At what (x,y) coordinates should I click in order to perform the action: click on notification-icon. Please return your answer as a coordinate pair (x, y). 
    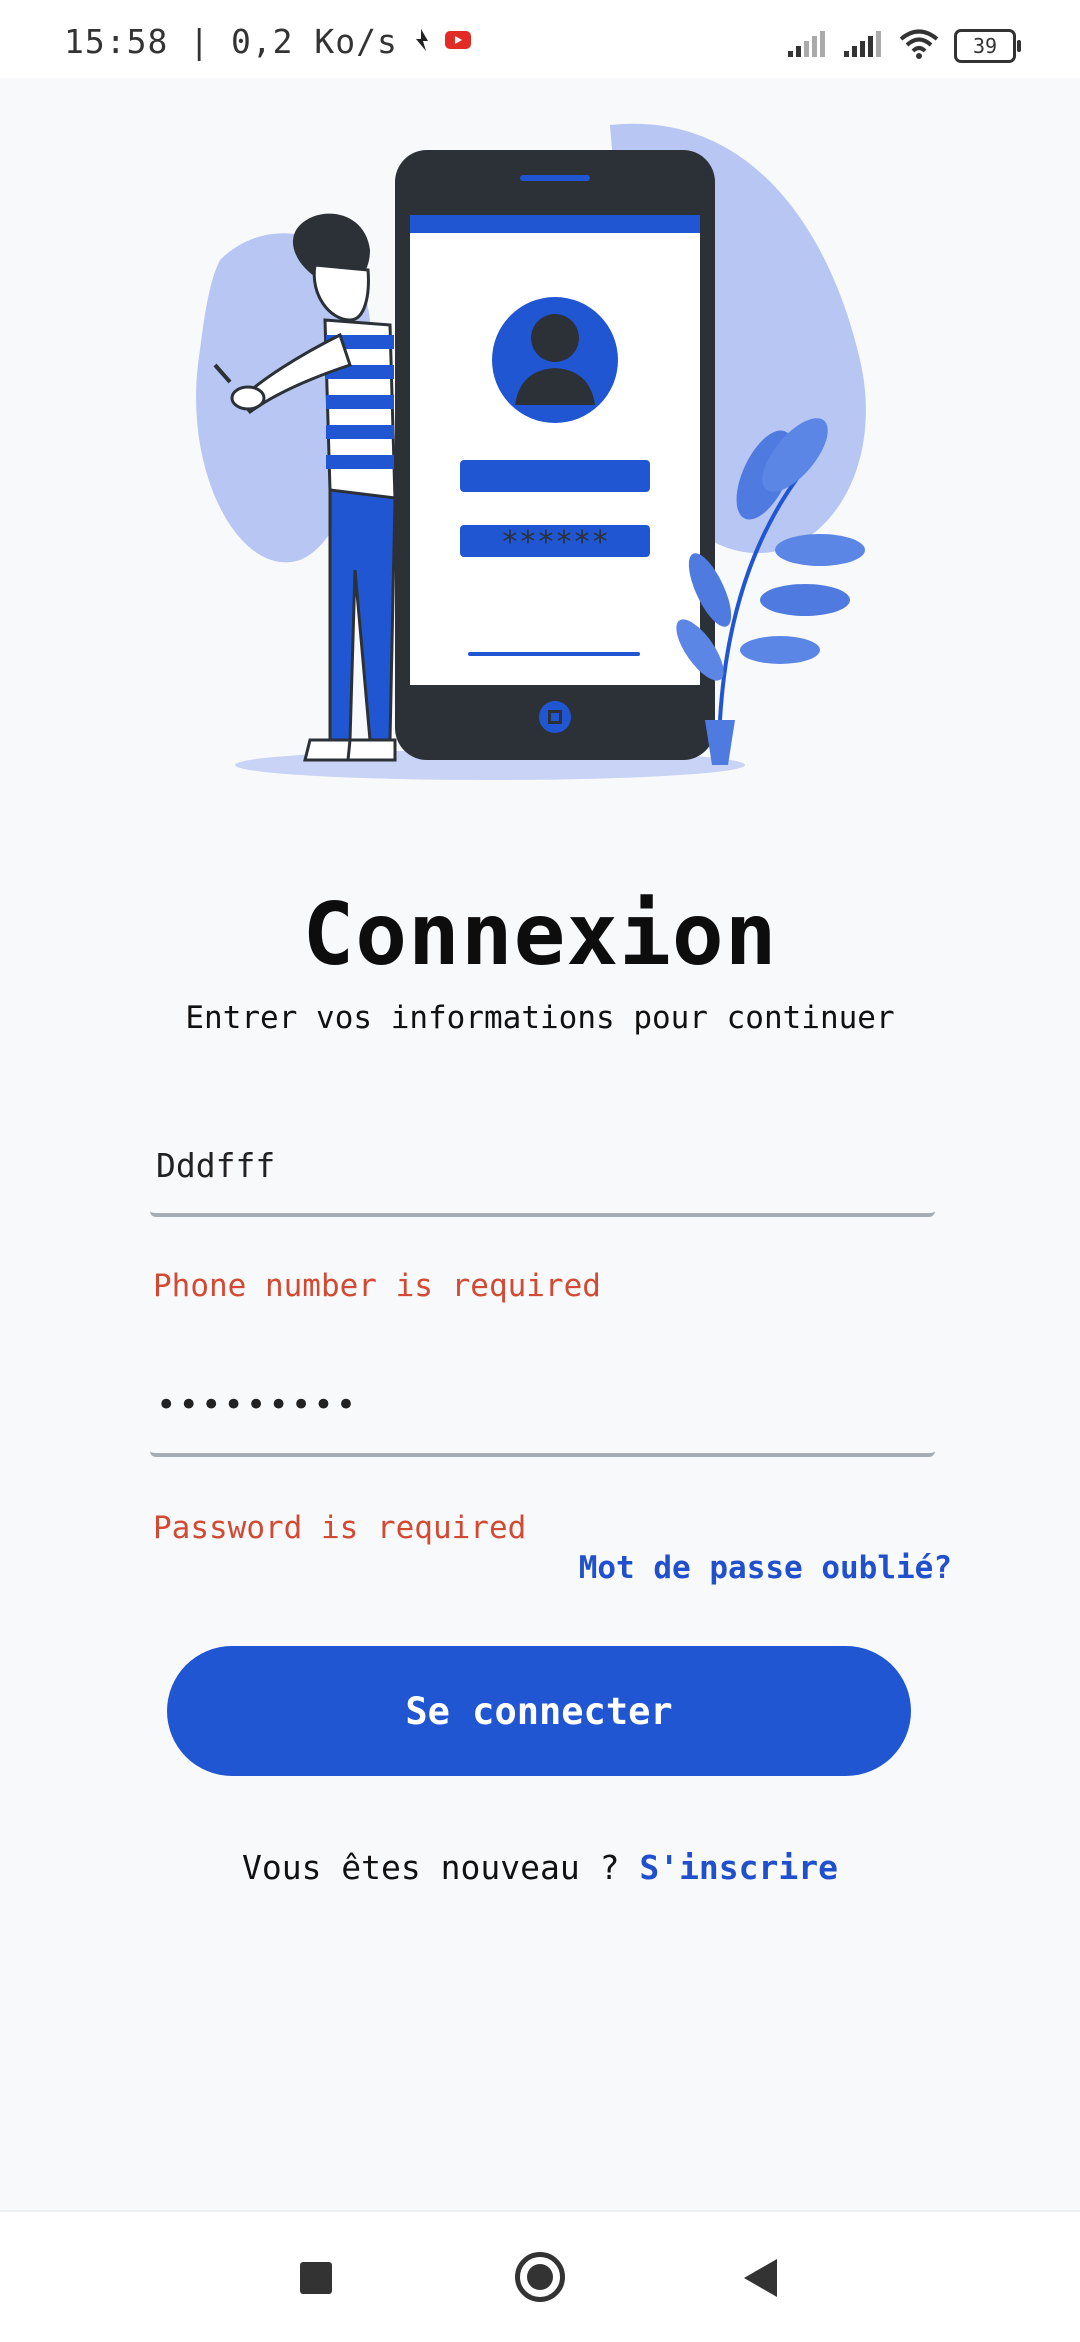
    Looking at the image, I should click on (421, 42).